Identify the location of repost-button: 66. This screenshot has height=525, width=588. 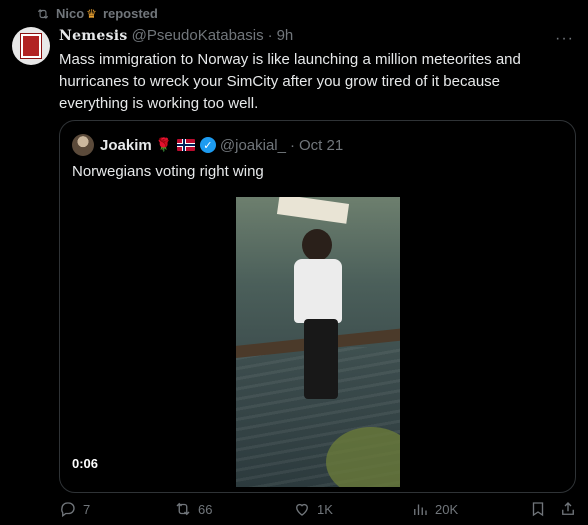
(193, 509).